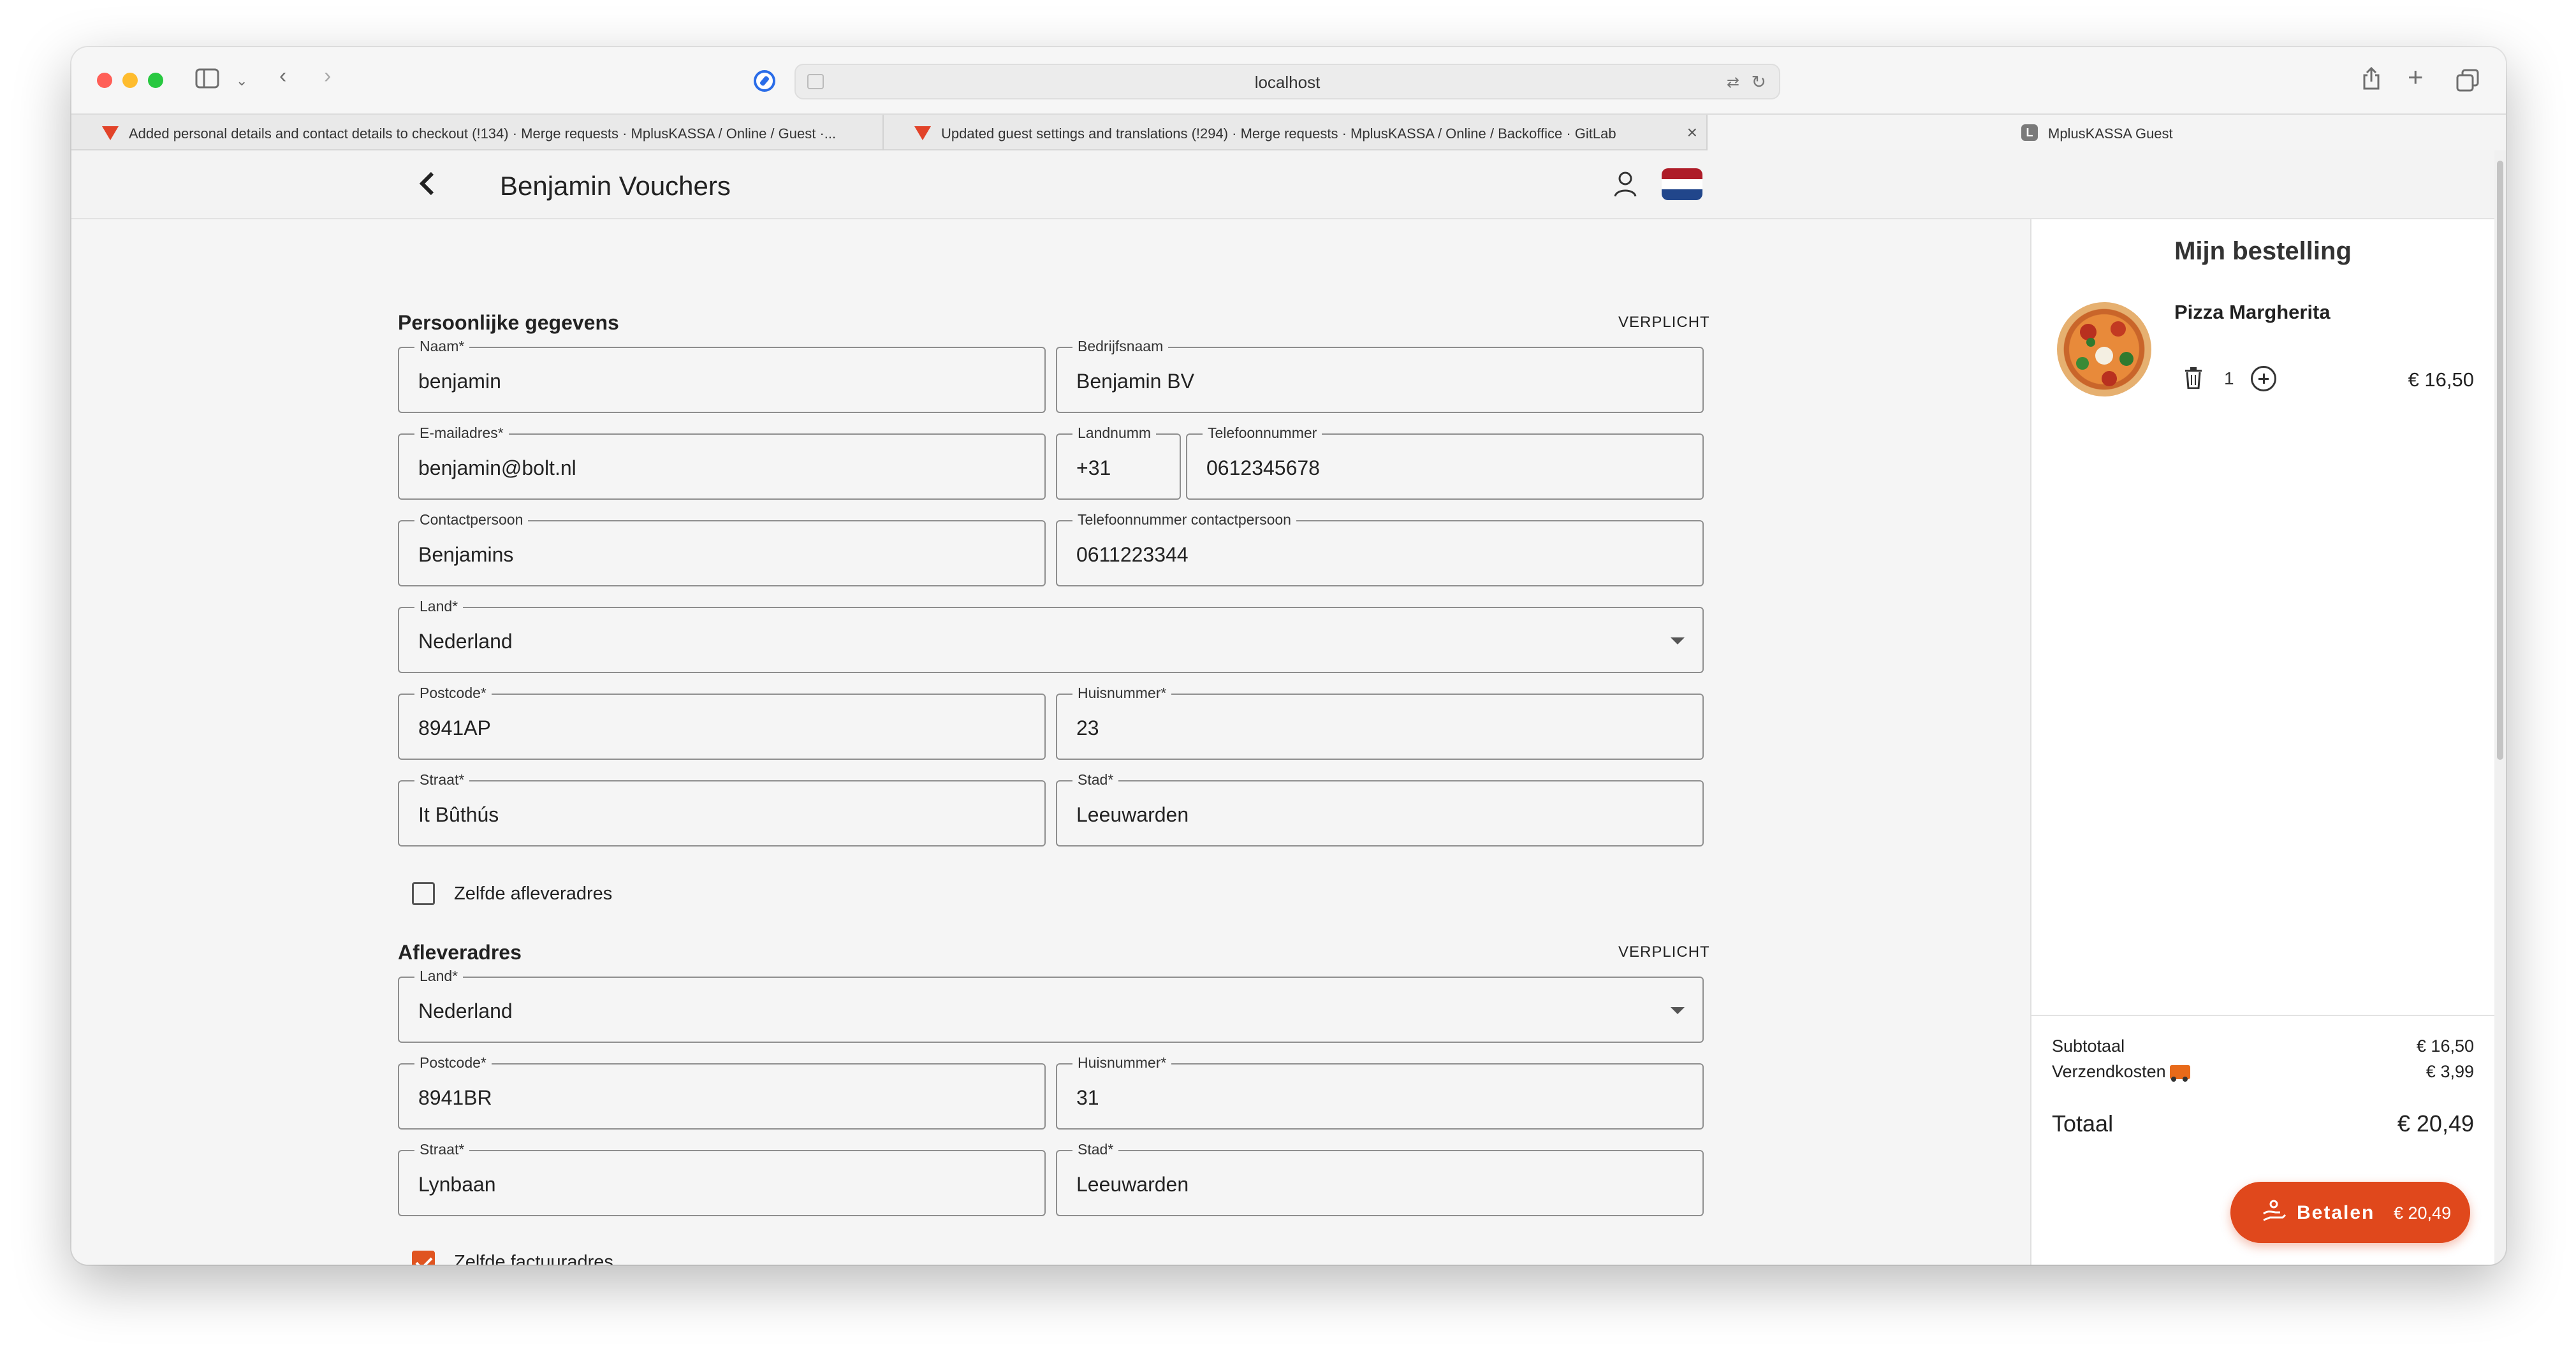 Image resolution: width=2576 pixels, height=1359 pixels. I want to click on delivery-city-field: Stad* Leeuwarden, so click(1380, 1178).